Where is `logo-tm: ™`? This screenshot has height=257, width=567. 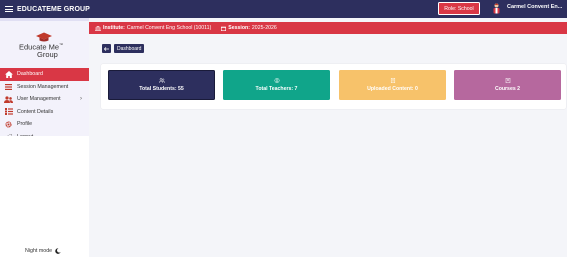
logo-tm: ™ is located at coordinates (61, 44).